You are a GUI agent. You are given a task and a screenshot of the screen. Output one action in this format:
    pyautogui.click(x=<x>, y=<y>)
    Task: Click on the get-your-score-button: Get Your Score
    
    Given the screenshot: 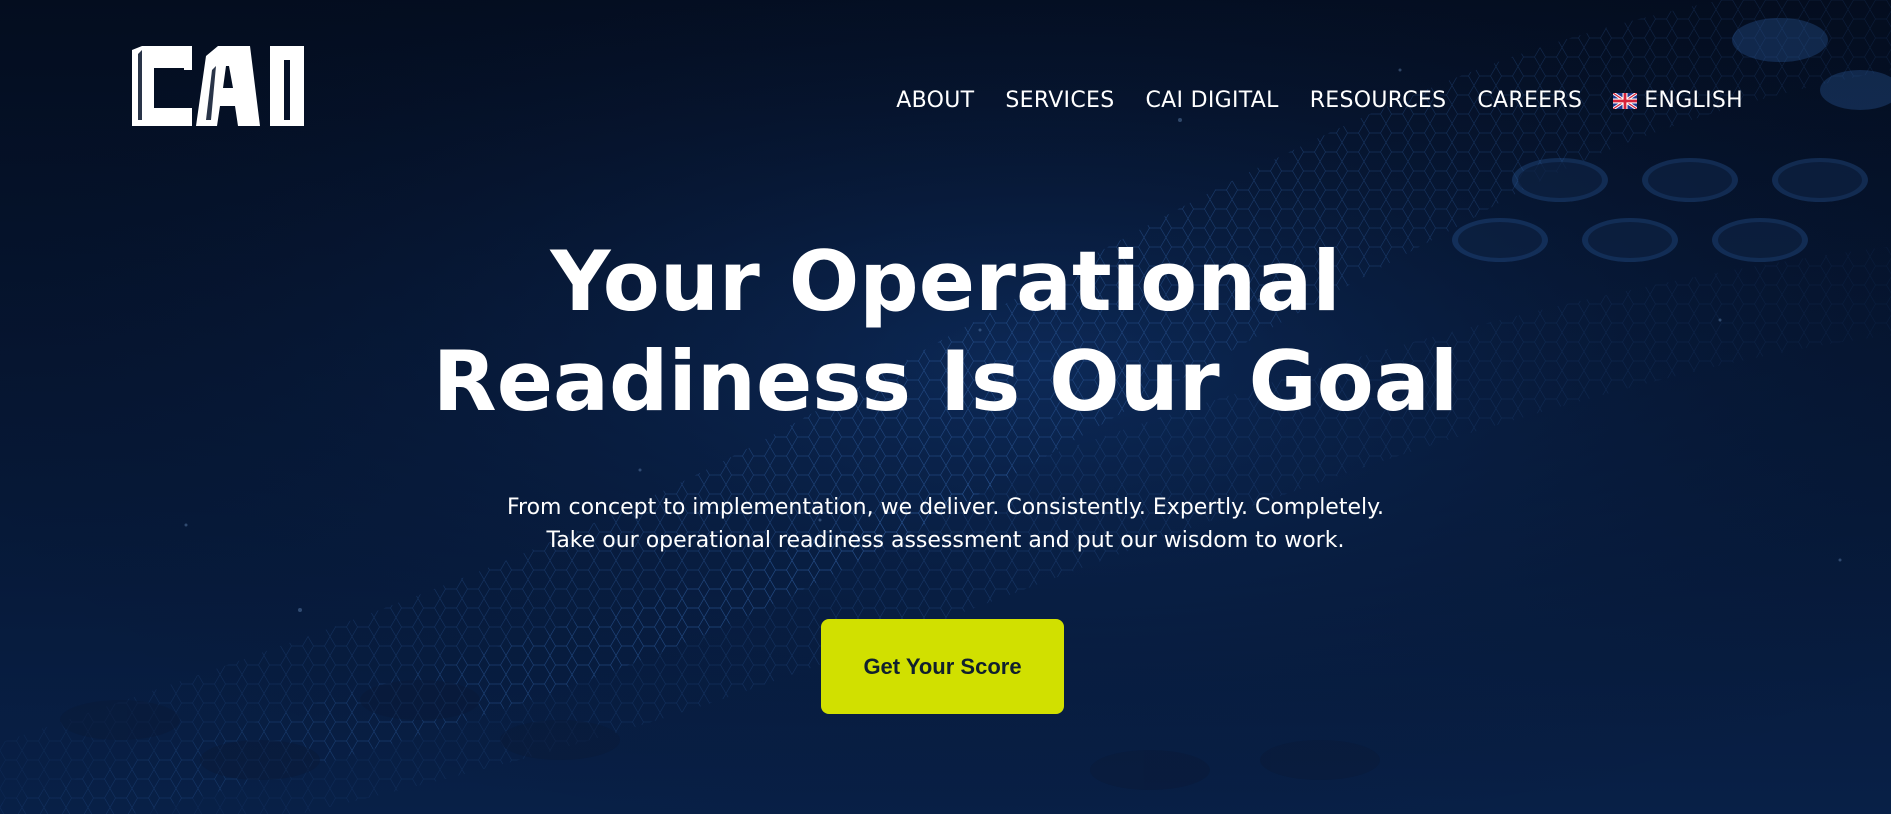 What is the action you would take?
    pyautogui.click(x=942, y=666)
    